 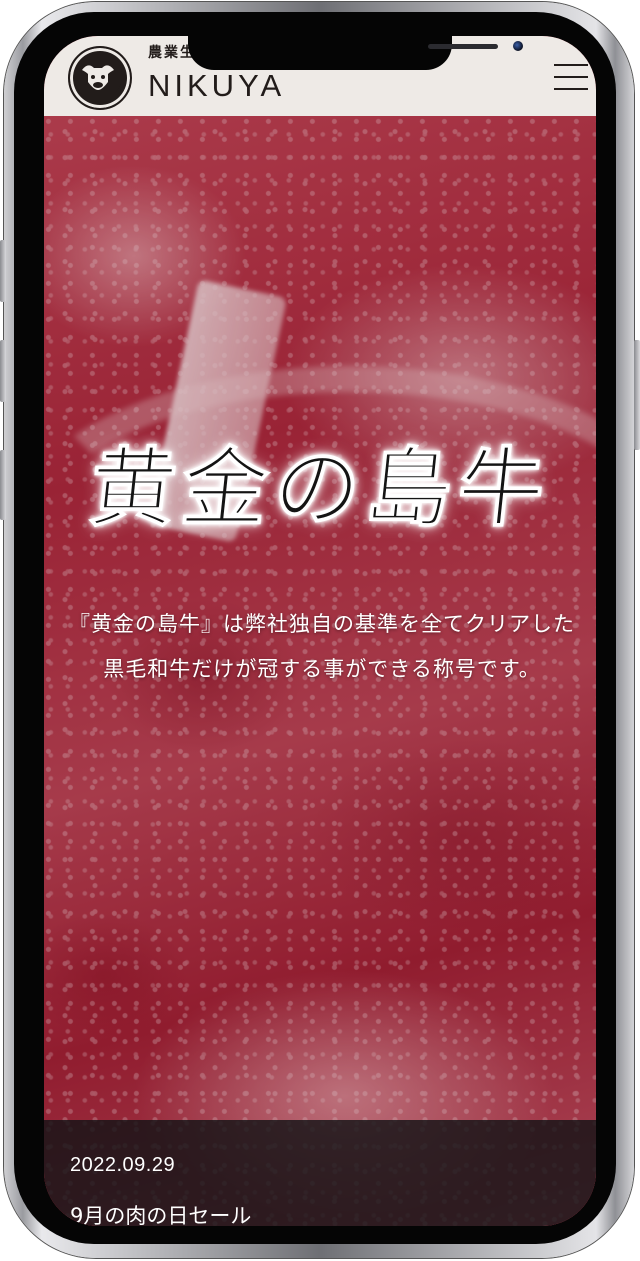 I want to click on speaker-grille, so click(x=463, y=46).